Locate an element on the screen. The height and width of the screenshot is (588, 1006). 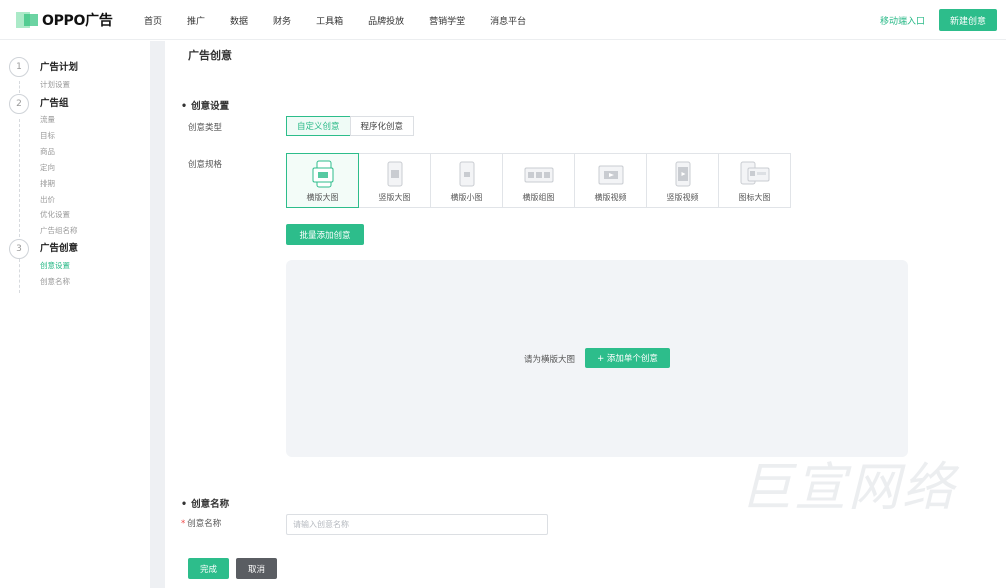
spec-landscape-group: 横版组图 is located at coordinates (538, 180).